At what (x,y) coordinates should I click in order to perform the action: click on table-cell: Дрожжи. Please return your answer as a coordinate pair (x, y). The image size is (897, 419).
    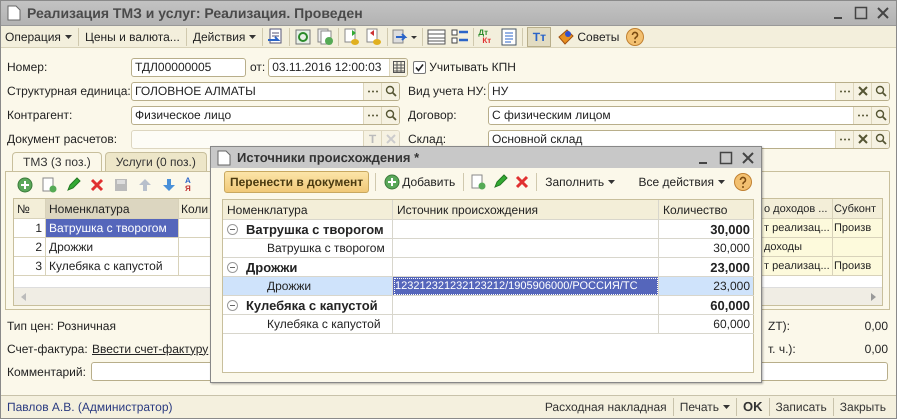
    Looking at the image, I should click on (112, 247).